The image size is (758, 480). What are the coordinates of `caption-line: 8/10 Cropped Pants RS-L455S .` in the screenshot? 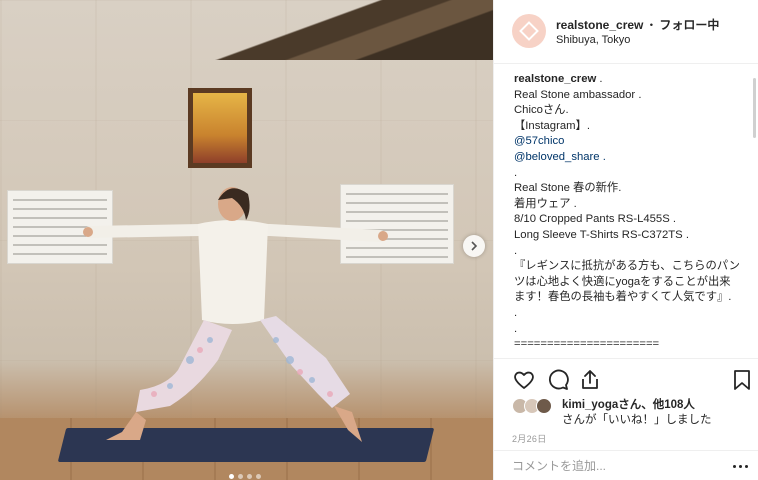 It's located at (595, 219).